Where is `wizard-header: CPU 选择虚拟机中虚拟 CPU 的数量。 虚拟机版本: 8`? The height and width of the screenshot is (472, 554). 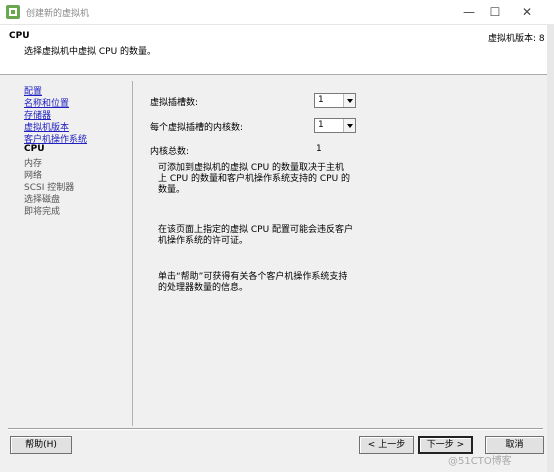
wizard-header: CPU 选择虚拟机中虚拟 CPU 的数量。 虚拟机版本: 8 is located at coordinates (277, 50).